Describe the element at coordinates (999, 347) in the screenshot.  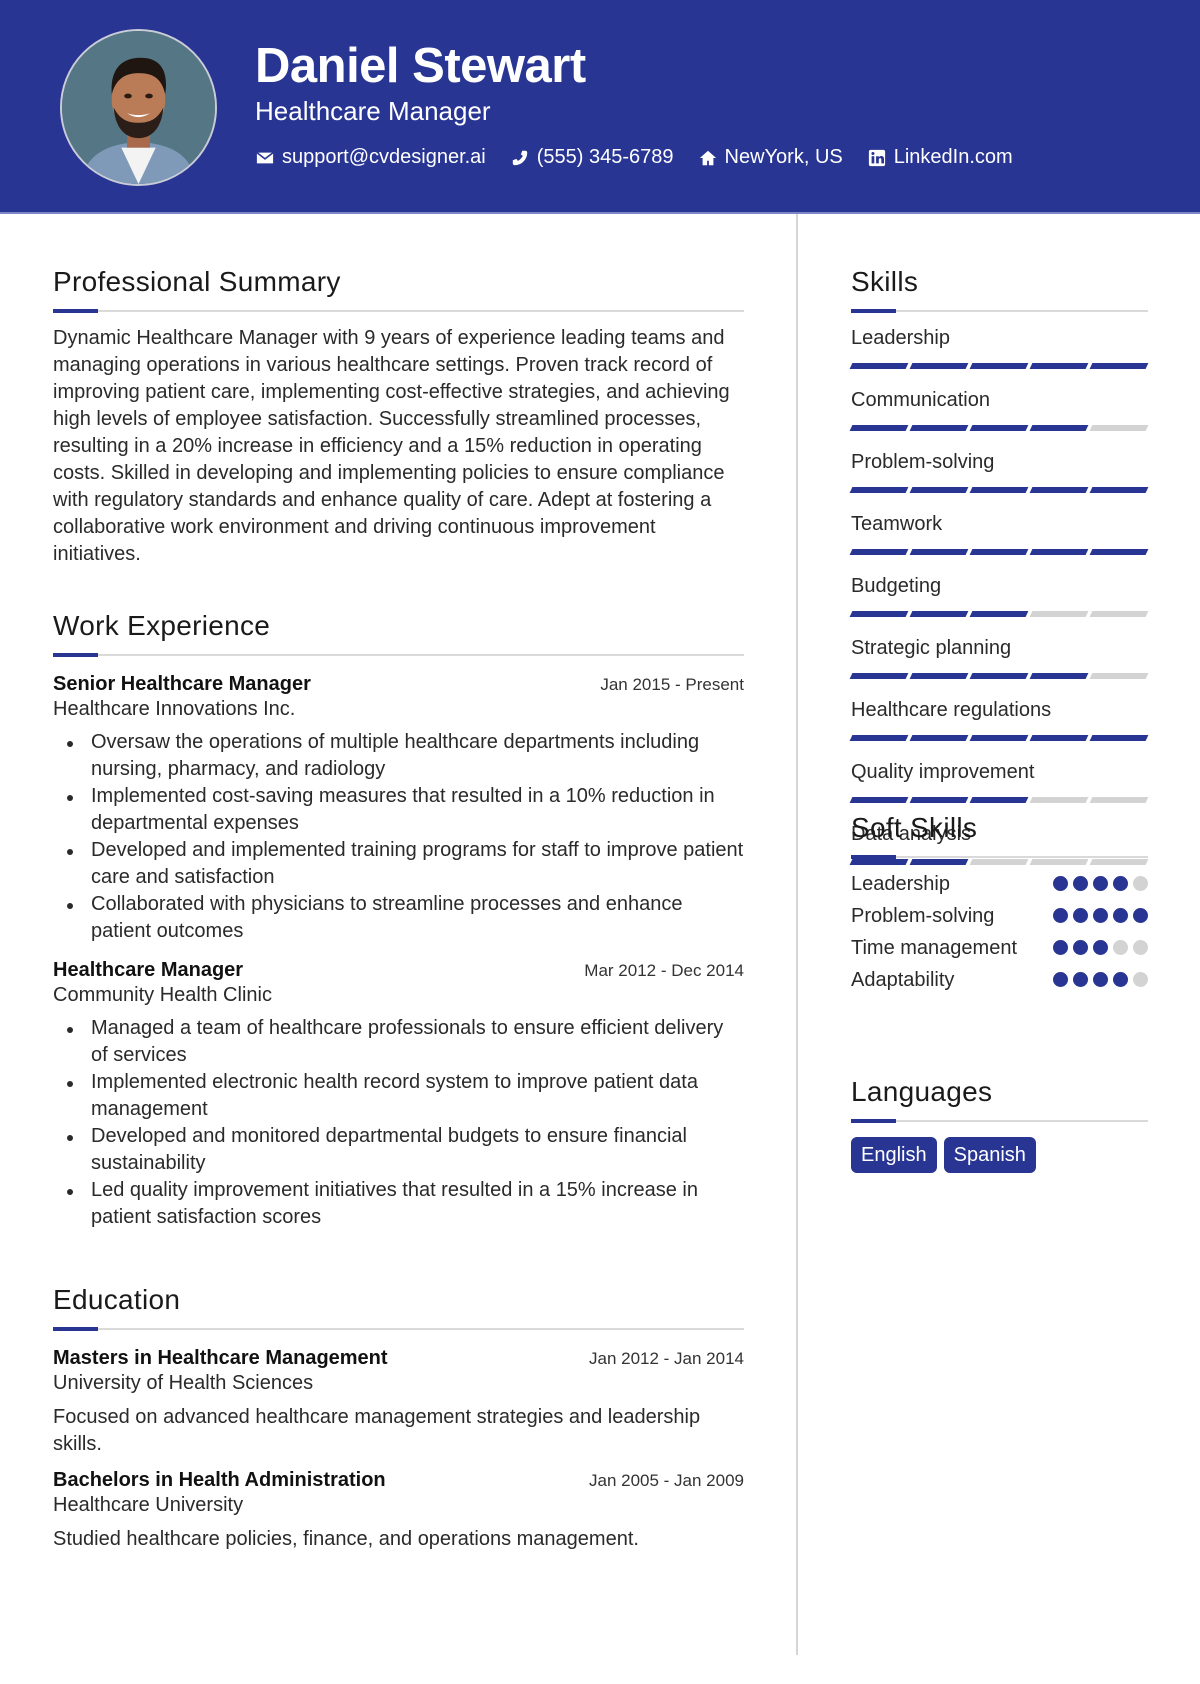
I see `skill-item: Leadership` at that location.